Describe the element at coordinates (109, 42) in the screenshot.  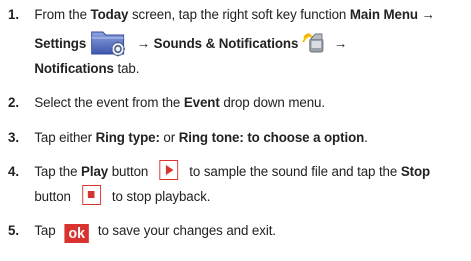
I see `settings-folder-icon` at that location.